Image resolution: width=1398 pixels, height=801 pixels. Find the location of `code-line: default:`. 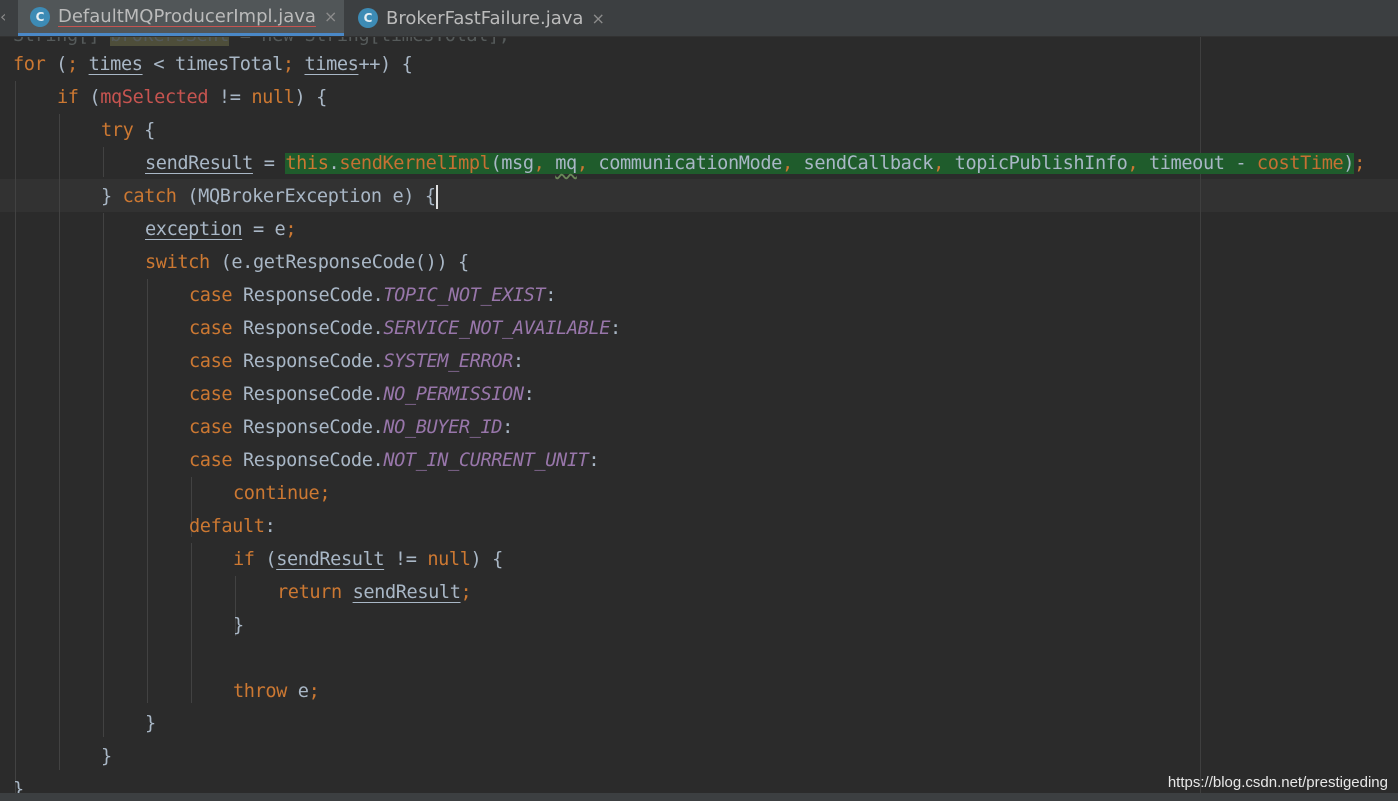

code-line: default: is located at coordinates (232, 526).